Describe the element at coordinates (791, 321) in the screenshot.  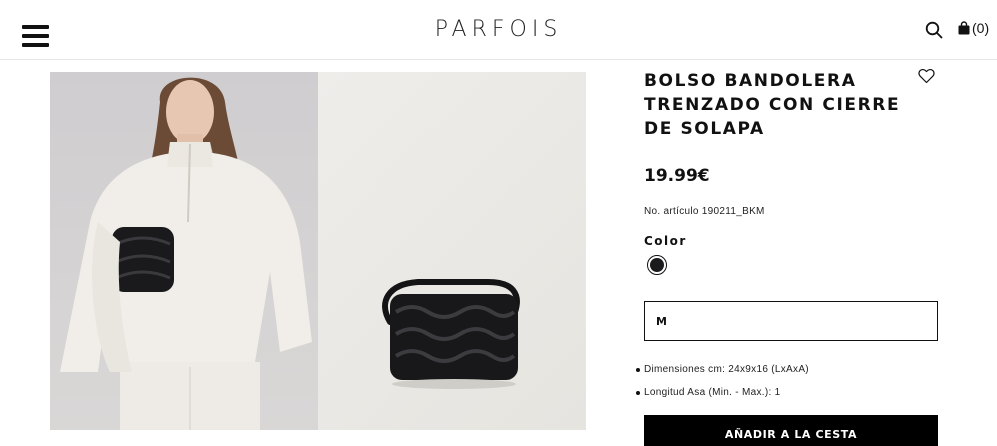
I see `size-select: M` at that location.